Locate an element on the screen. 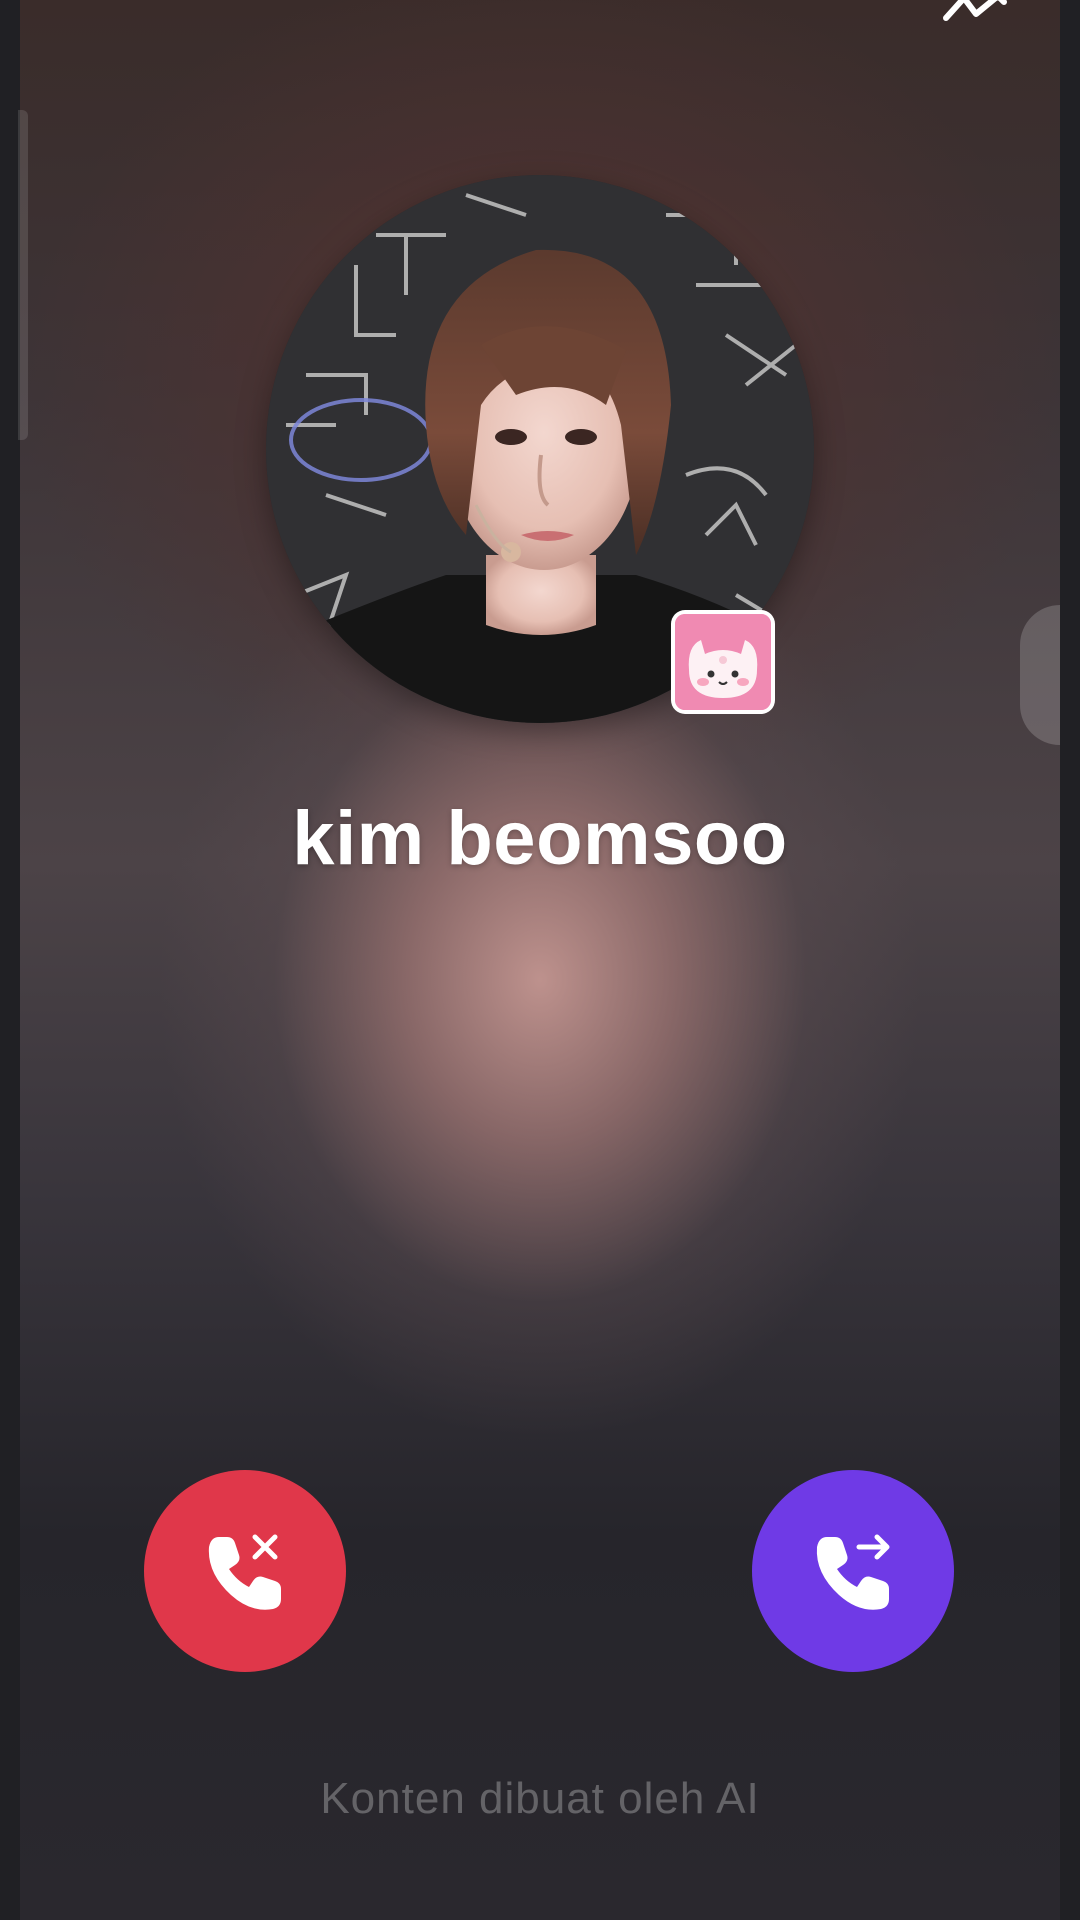 Image resolution: width=1080 pixels, height=1920 pixels. left-edge is located at coordinates (10, 960).